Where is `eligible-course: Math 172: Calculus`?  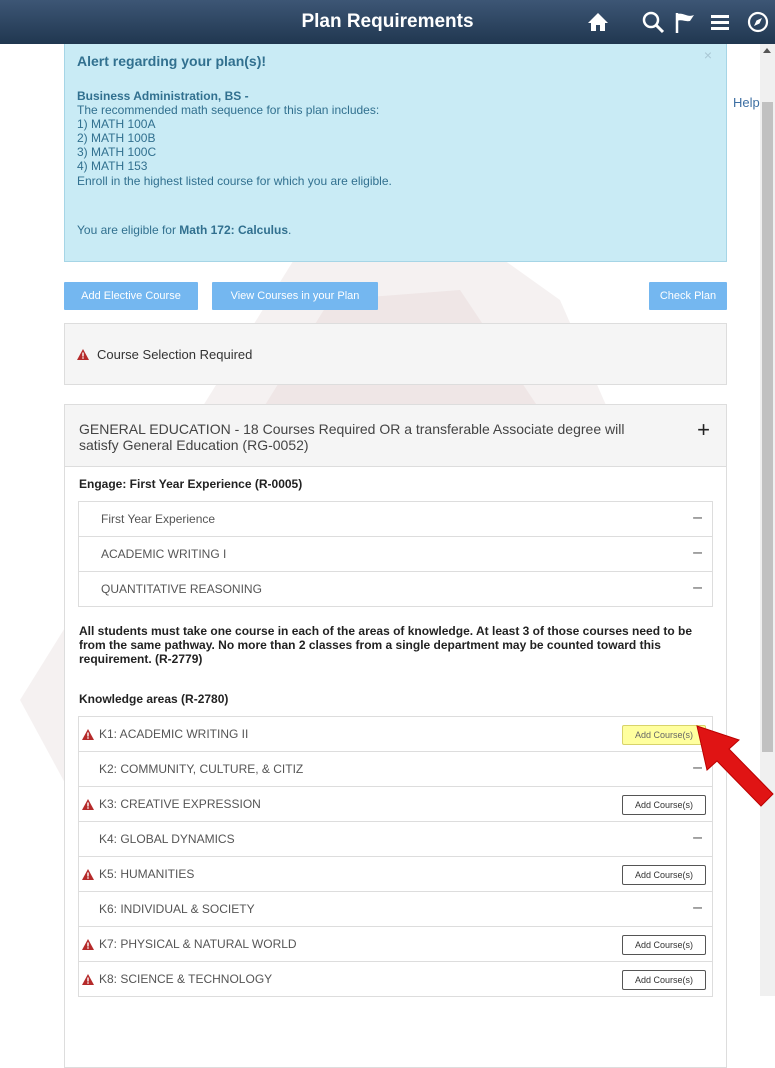
eligible-course: Math 172: Calculus is located at coordinates (233, 230).